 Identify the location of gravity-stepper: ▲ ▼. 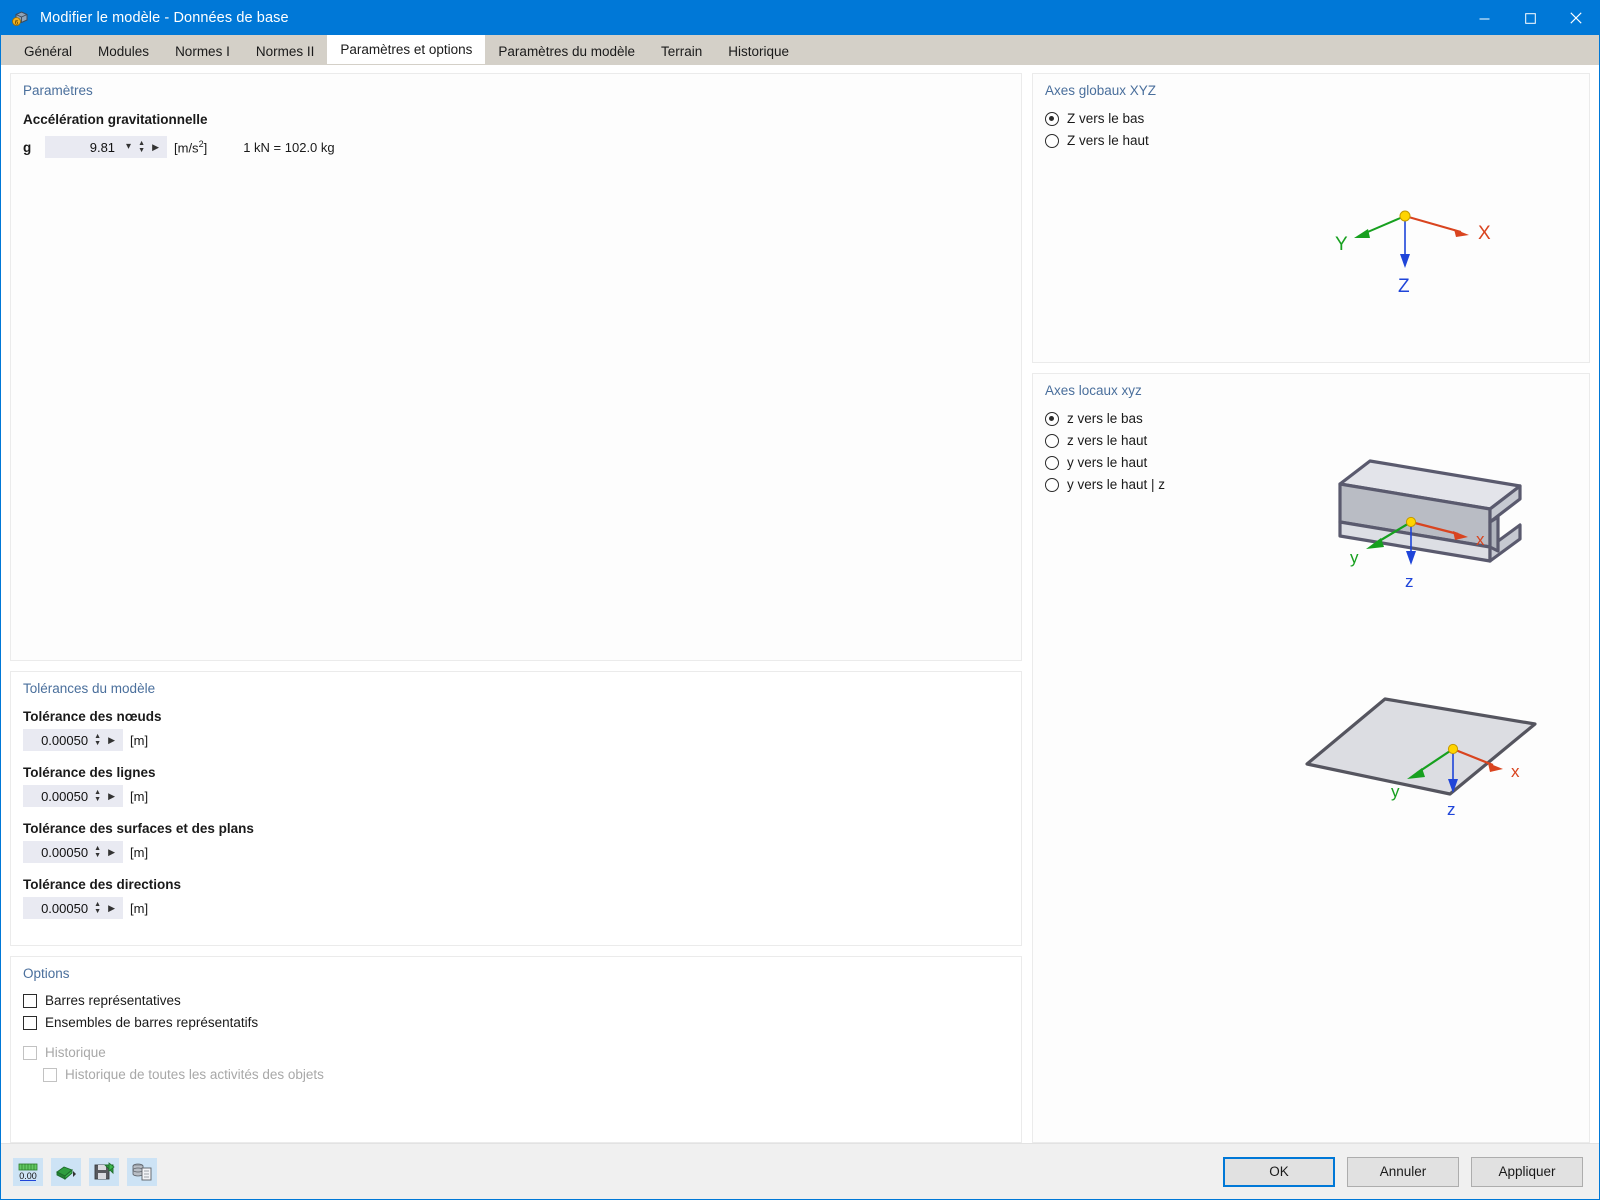
(141, 147).